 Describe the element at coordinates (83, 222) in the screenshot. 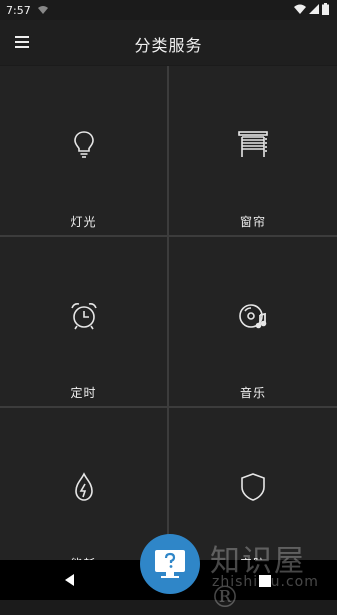

I see `tile-label: 灯光` at that location.